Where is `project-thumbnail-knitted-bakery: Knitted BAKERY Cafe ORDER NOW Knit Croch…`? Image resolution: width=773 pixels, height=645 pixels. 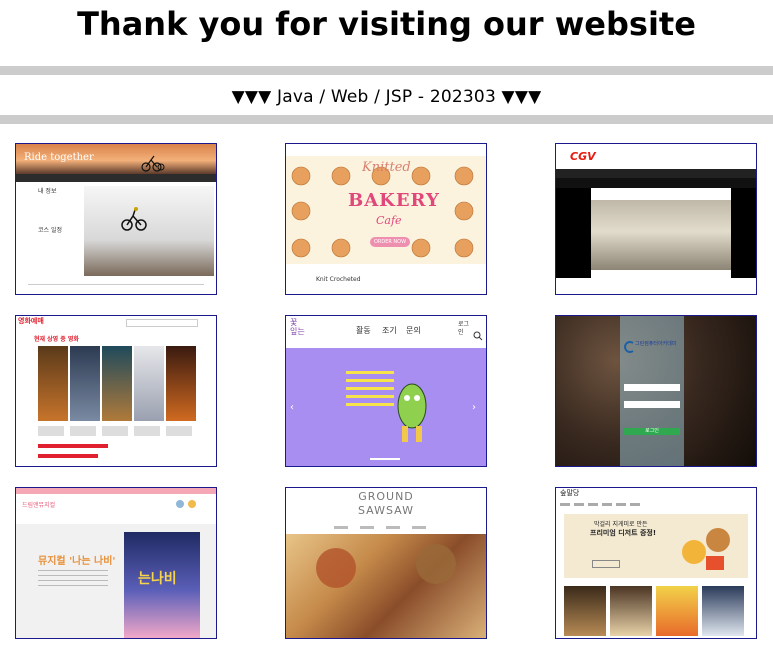
project-thumbnail-knitted-bakery: Knitted BAKERY Cafe ORDER NOW Knit Croch… is located at coordinates (386, 219).